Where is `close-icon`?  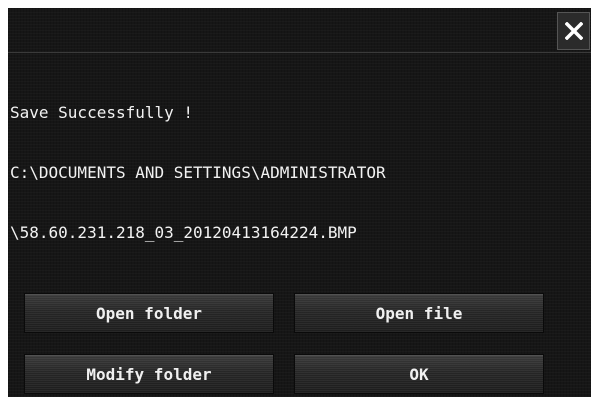 close-icon is located at coordinates (573, 31).